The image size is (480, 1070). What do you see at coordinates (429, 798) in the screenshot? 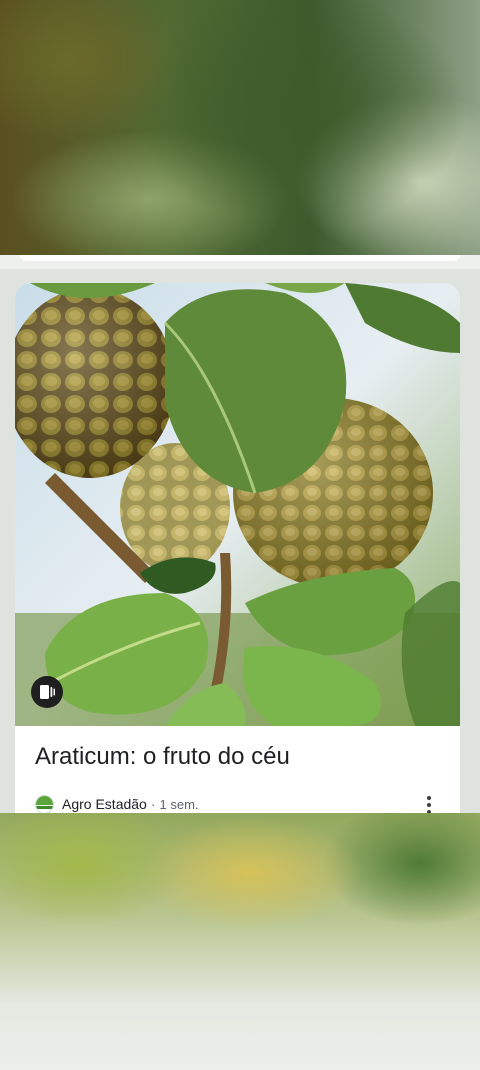
I see `more-vert-icon` at bounding box center [429, 798].